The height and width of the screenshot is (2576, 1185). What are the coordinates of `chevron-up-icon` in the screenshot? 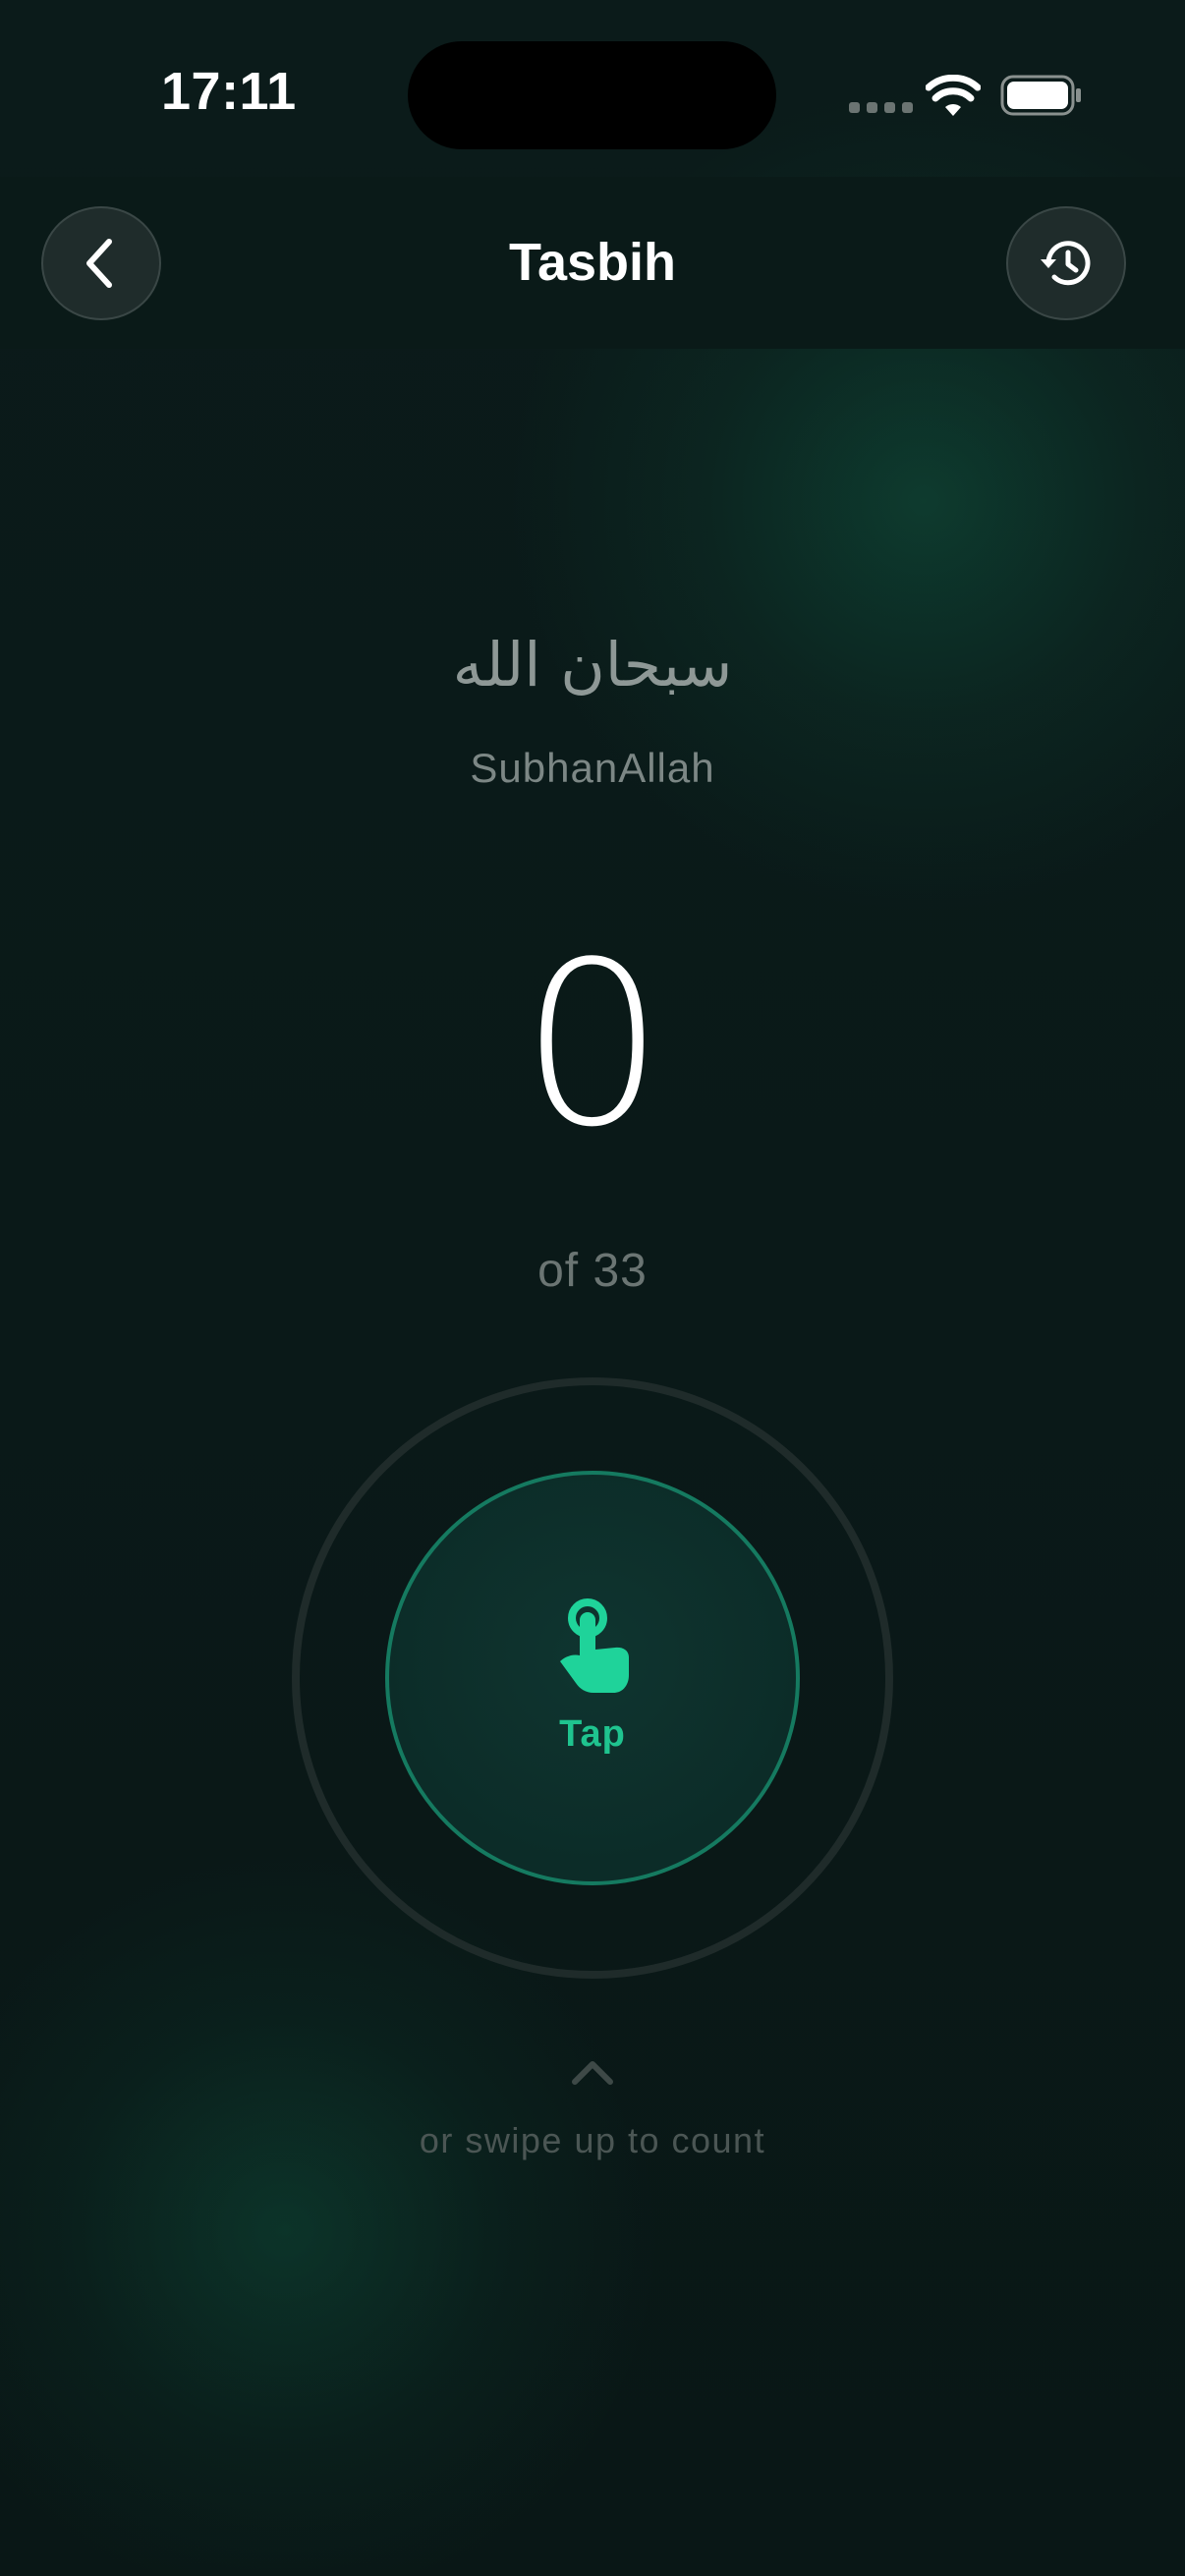 It's located at (592, 2073).